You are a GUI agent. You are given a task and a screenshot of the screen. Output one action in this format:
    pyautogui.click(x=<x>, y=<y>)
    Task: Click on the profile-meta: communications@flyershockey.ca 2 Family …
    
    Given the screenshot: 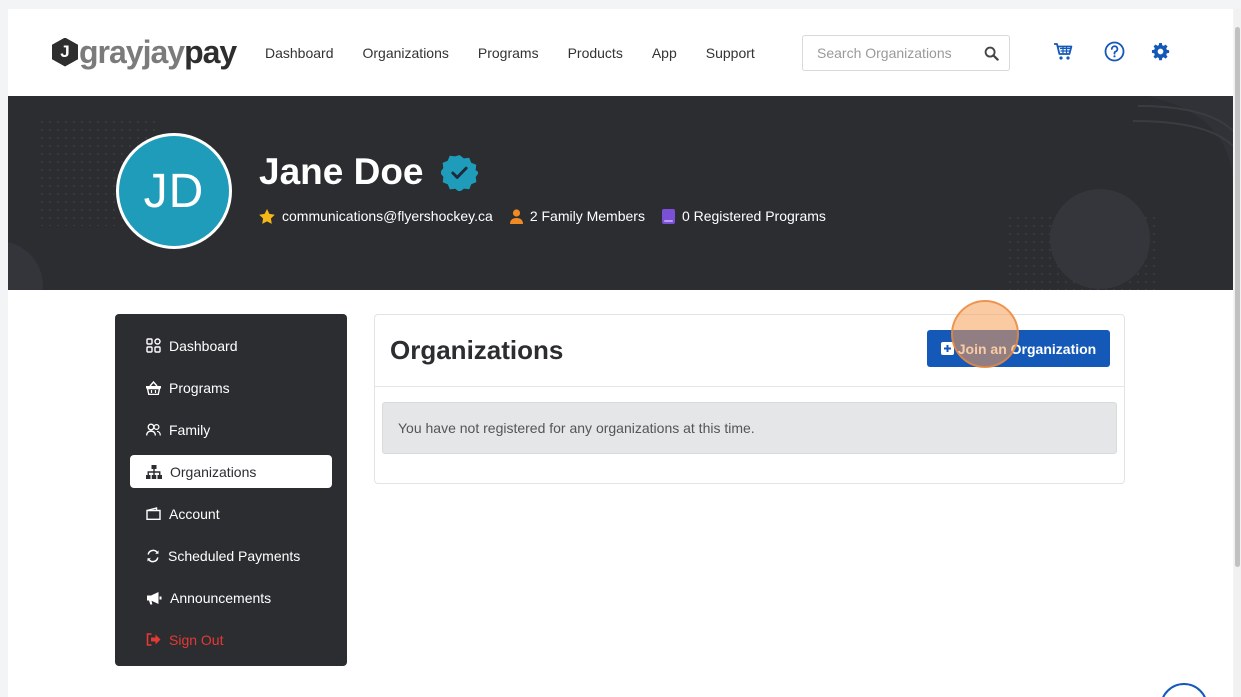 What is the action you would take?
    pyautogui.click(x=551, y=216)
    